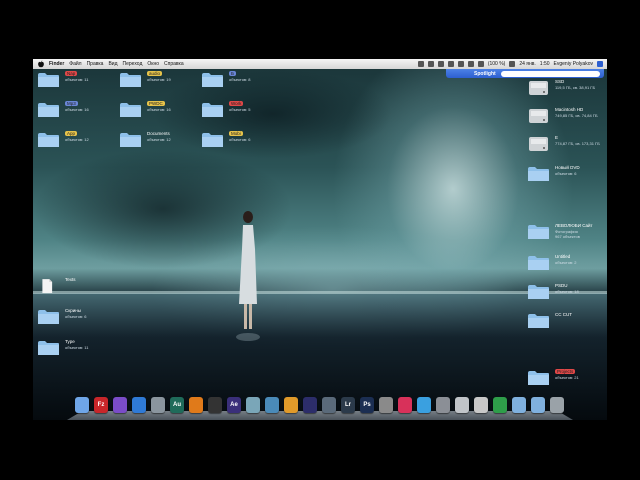 Image resolution: width=640 pixels, height=480 pixels. What do you see at coordinates (500, 405) in the screenshot?
I see `utorrent-icon` at bounding box center [500, 405].